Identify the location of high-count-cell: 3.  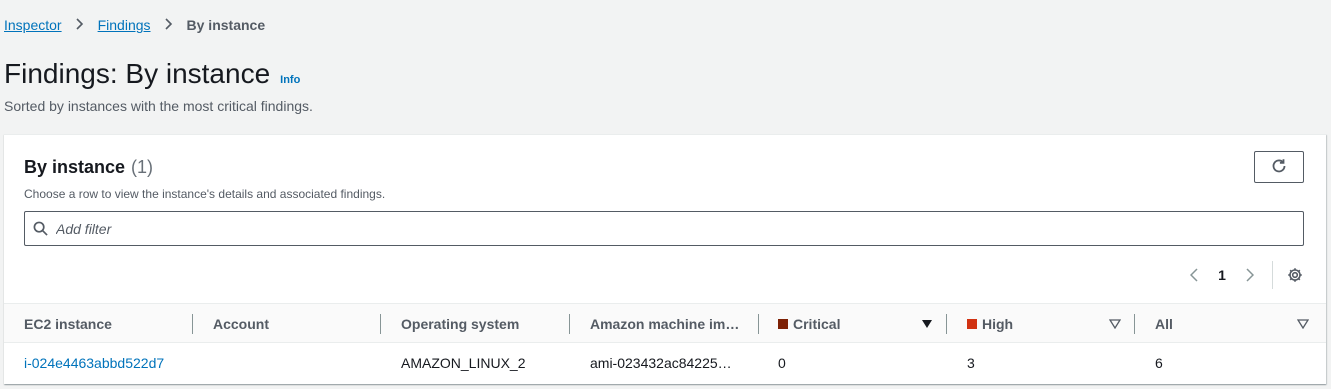
(971, 363).